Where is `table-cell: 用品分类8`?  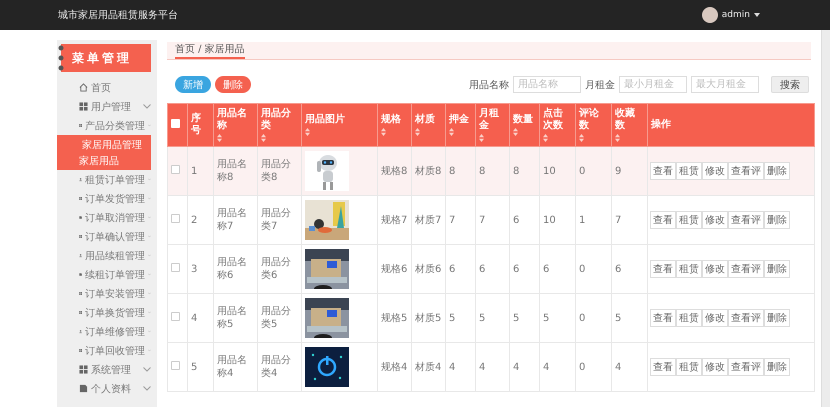
table-cell: 用品分类8 is located at coordinates (276, 171).